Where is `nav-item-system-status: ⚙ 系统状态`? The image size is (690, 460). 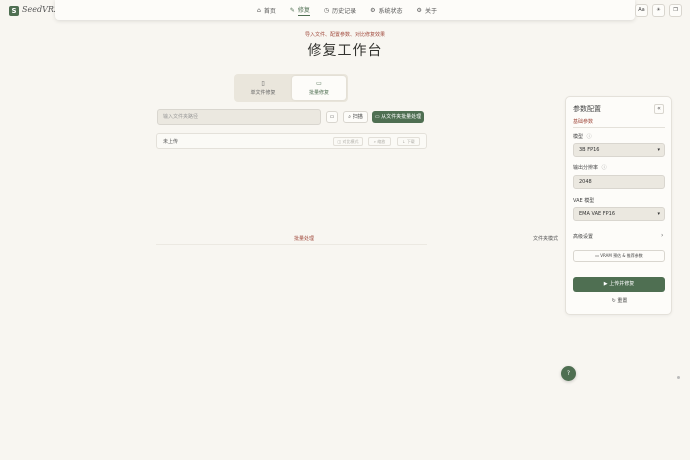
nav-item-system-status: ⚙ 系统状态 is located at coordinates (386, 10).